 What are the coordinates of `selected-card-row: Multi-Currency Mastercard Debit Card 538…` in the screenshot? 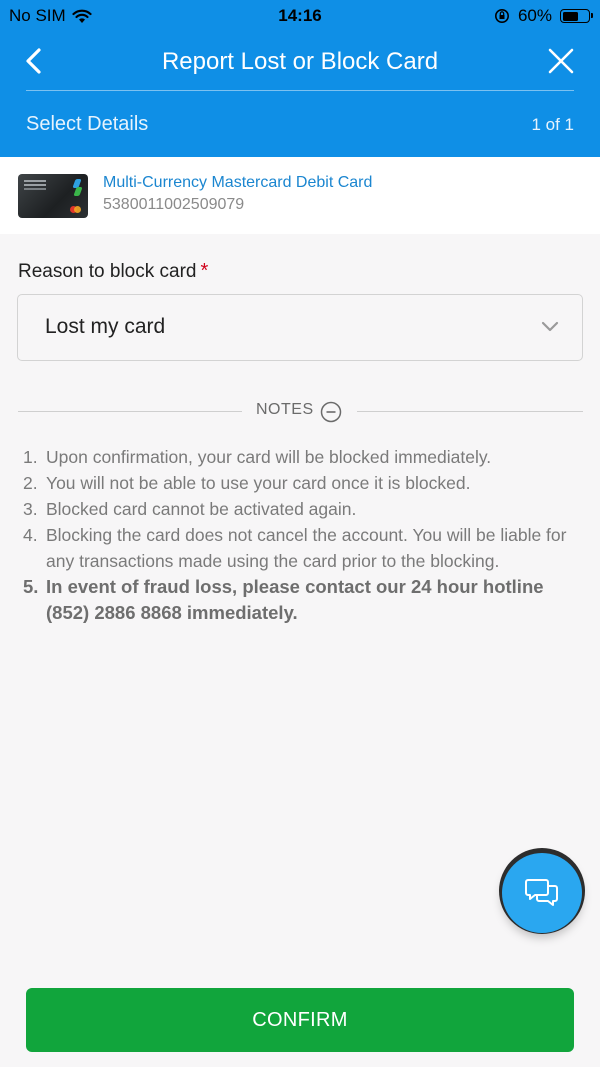 It's located at (300, 195).